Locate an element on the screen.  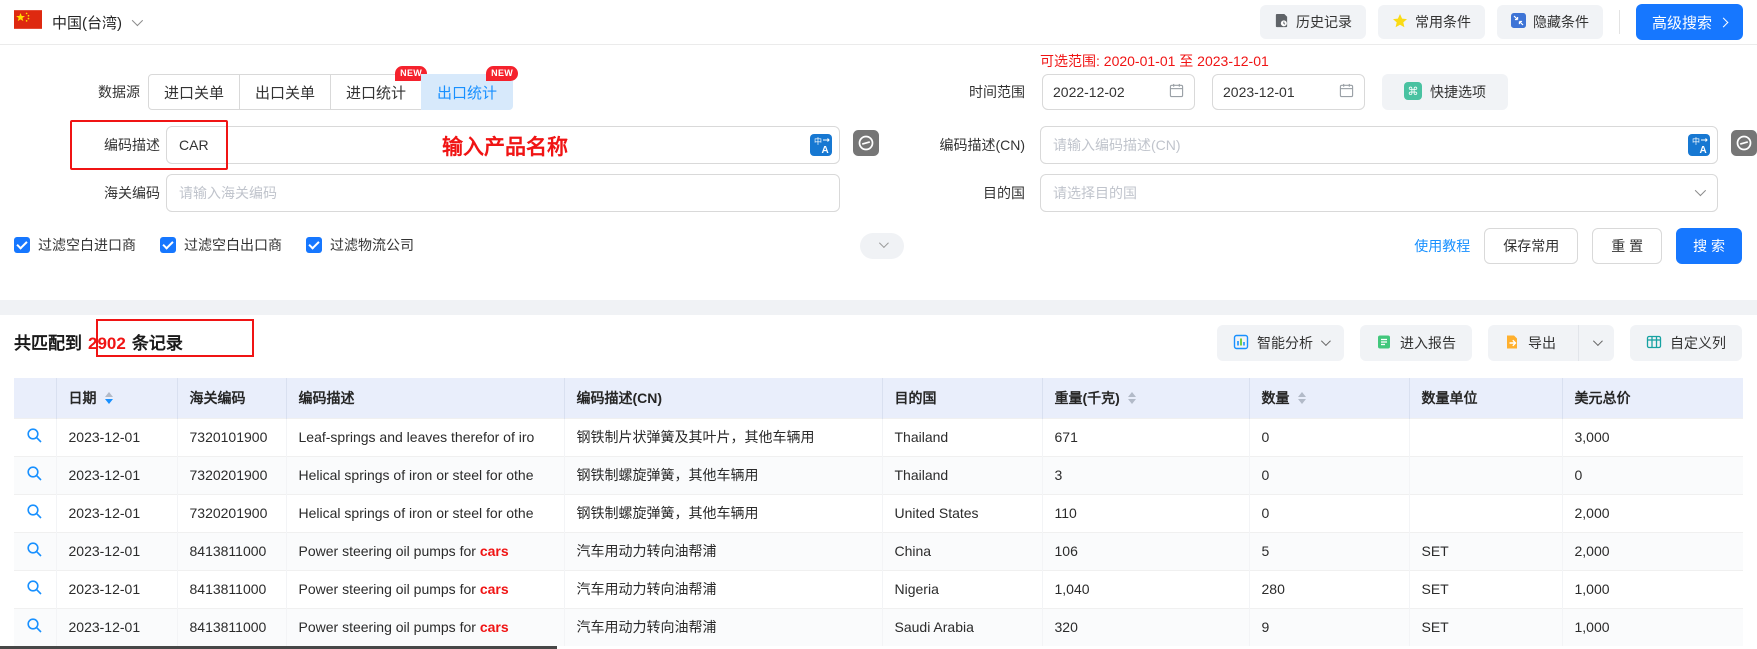
cell-hs-code: 7320201900 is located at coordinates (232, 512).